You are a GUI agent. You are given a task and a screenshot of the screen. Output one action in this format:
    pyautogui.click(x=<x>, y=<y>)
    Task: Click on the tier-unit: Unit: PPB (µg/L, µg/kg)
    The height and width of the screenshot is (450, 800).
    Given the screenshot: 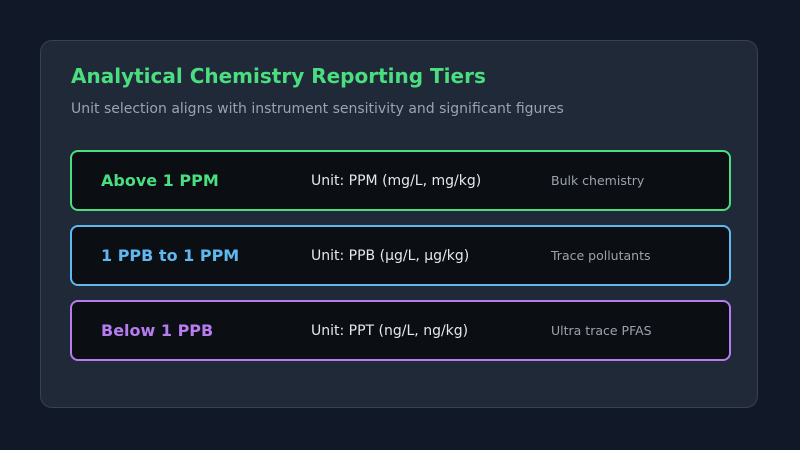 What is the action you would take?
    pyautogui.click(x=390, y=255)
    